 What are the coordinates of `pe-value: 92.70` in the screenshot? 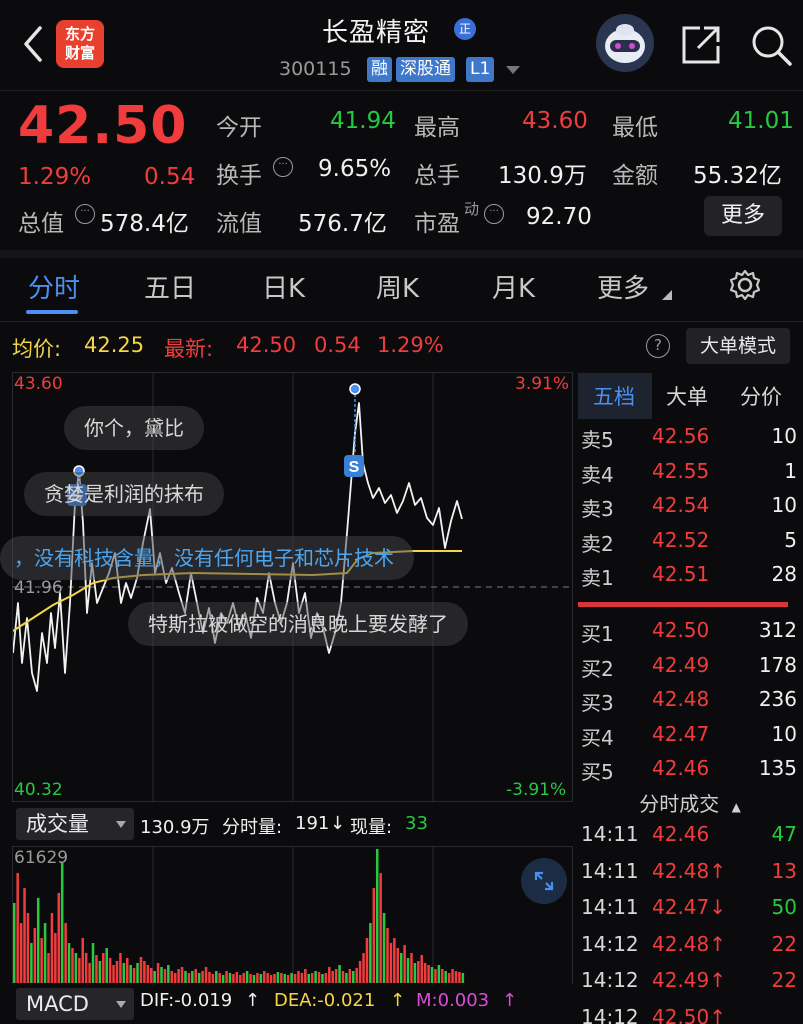 It's located at (559, 217).